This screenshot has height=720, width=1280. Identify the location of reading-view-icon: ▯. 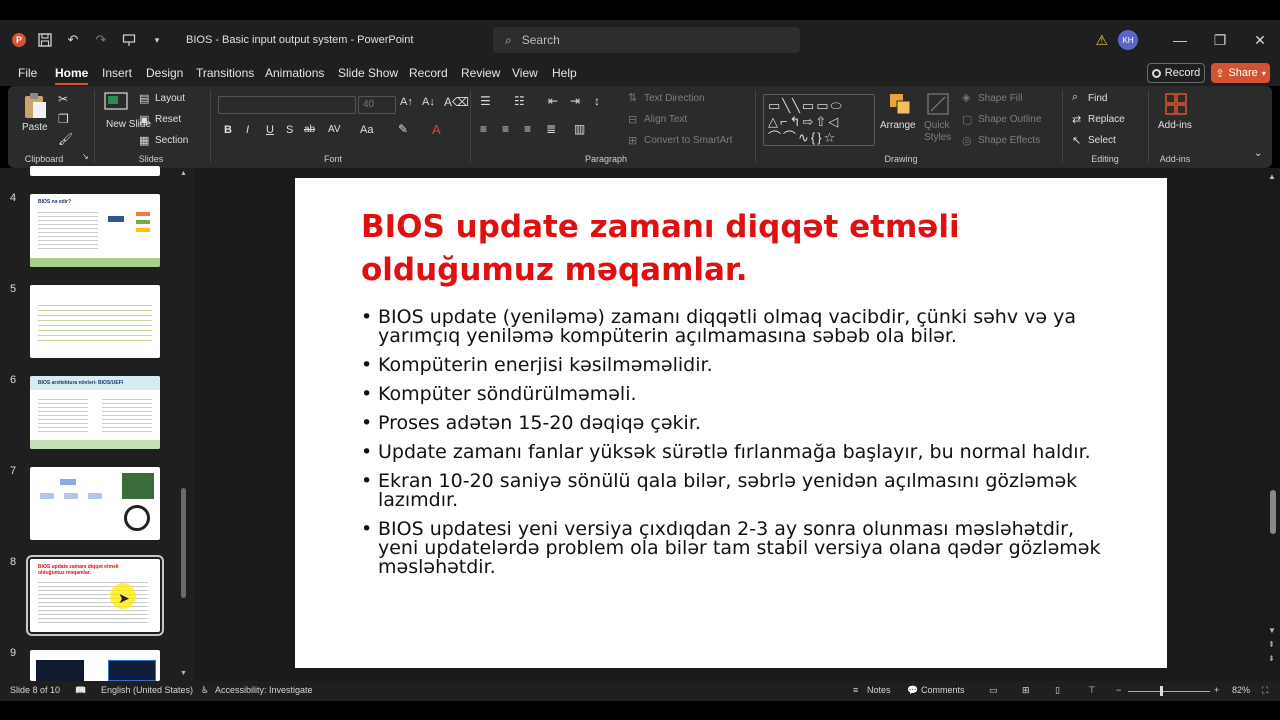
(1057, 690).